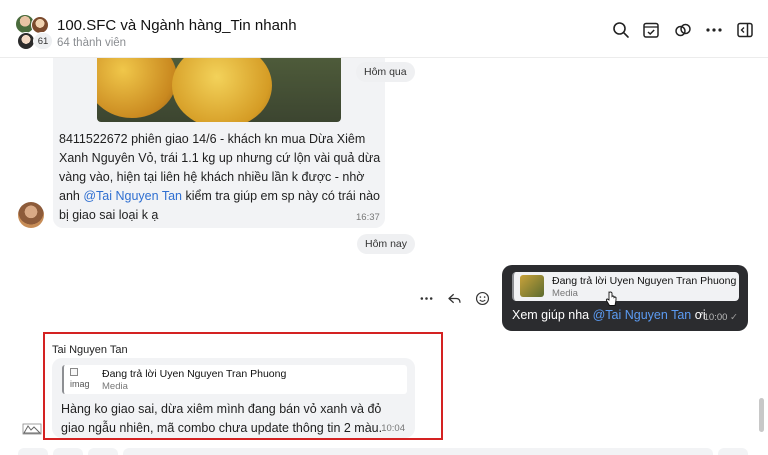 This screenshot has height=455, width=768. I want to click on composer-bar, so click(384, 450).